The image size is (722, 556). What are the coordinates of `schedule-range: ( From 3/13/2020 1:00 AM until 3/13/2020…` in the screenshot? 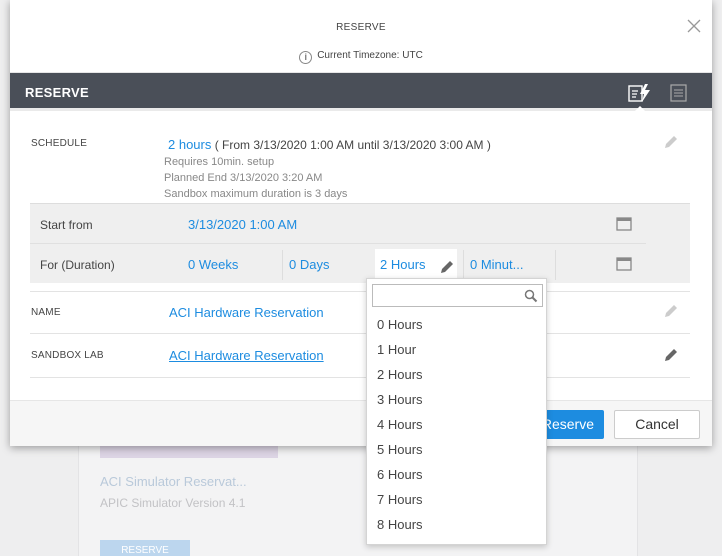 It's located at (352, 145).